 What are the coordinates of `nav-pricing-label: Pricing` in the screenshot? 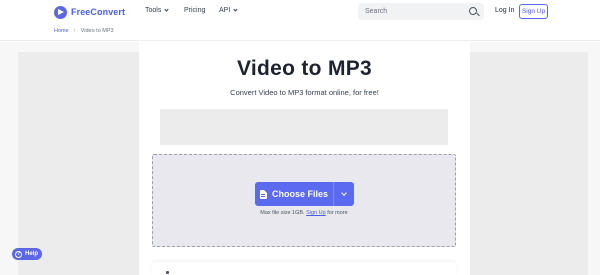 It's located at (195, 10).